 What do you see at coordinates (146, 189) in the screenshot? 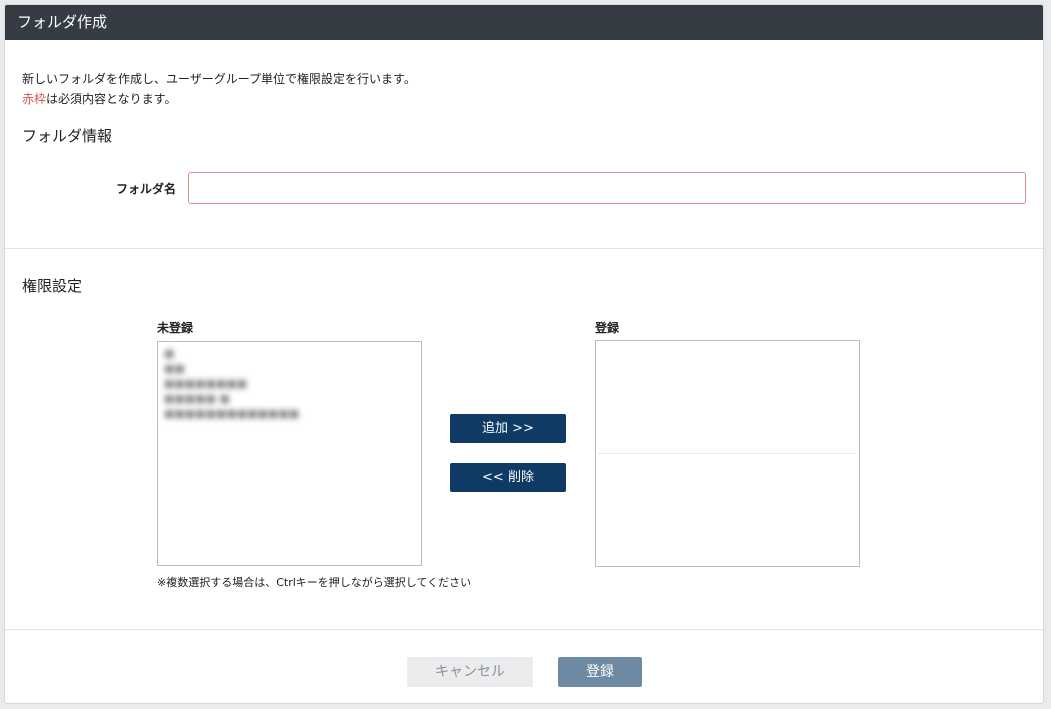
I see `folder-name-label: フォルダ名` at bounding box center [146, 189].